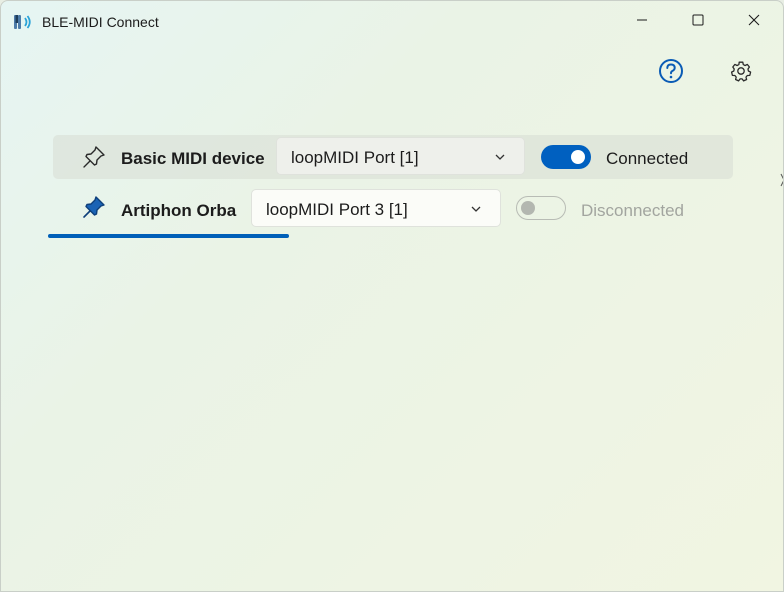  Describe the element at coordinates (647, 158) in the screenshot. I see `connection-status: Connected` at that location.